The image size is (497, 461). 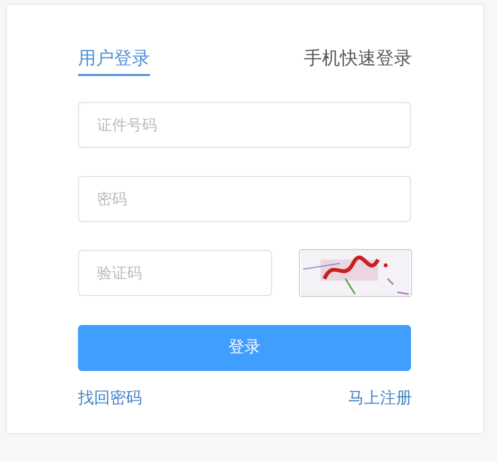 What do you see at coordinates (244, 125) in the screenshot?
I see `input-field: 证件号码` at bounding box center [244, 125].